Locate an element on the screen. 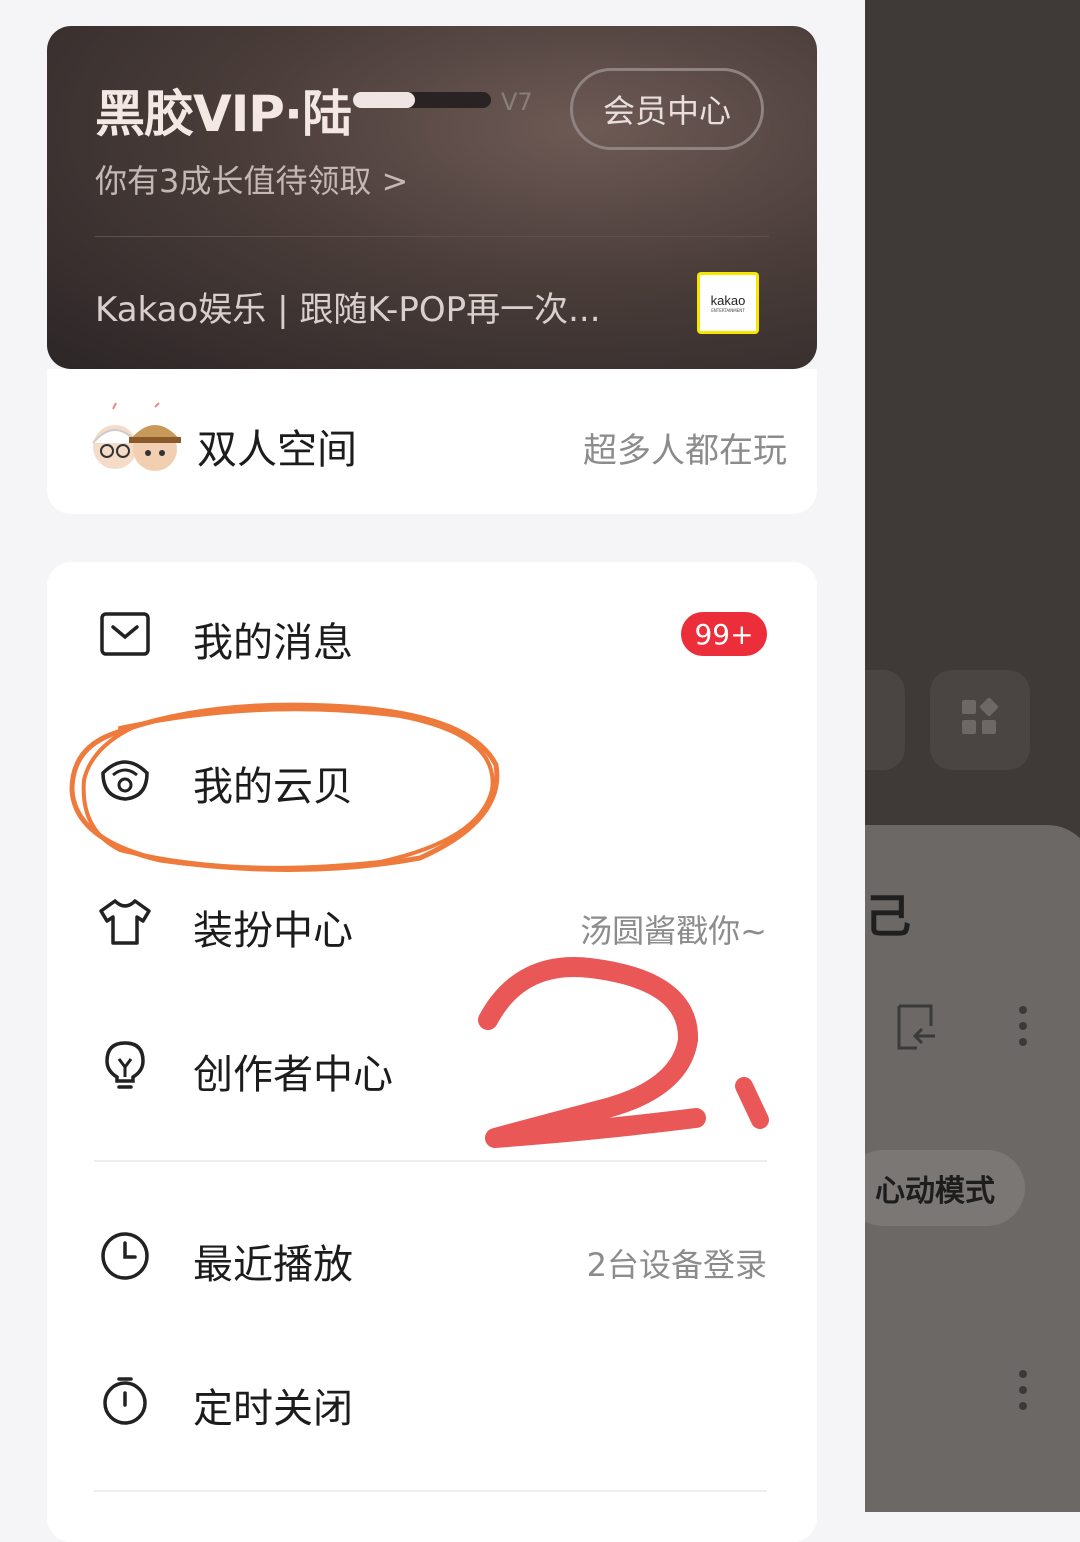 The image size is (1080, 1542). duo-space-row: 双人空间 超多人都在玩 is located at coordinates (432, 441).